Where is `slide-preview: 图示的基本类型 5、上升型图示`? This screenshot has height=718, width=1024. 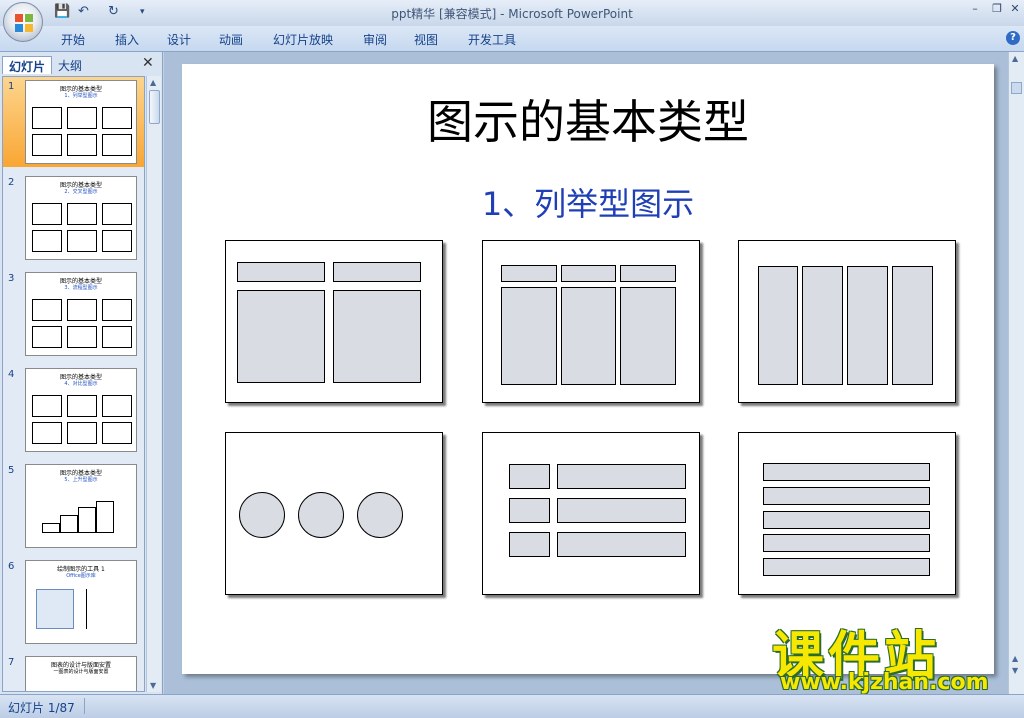
slide-preview: 图示的基本类型 5、上升型图示 is located at coordinates (81, 506).